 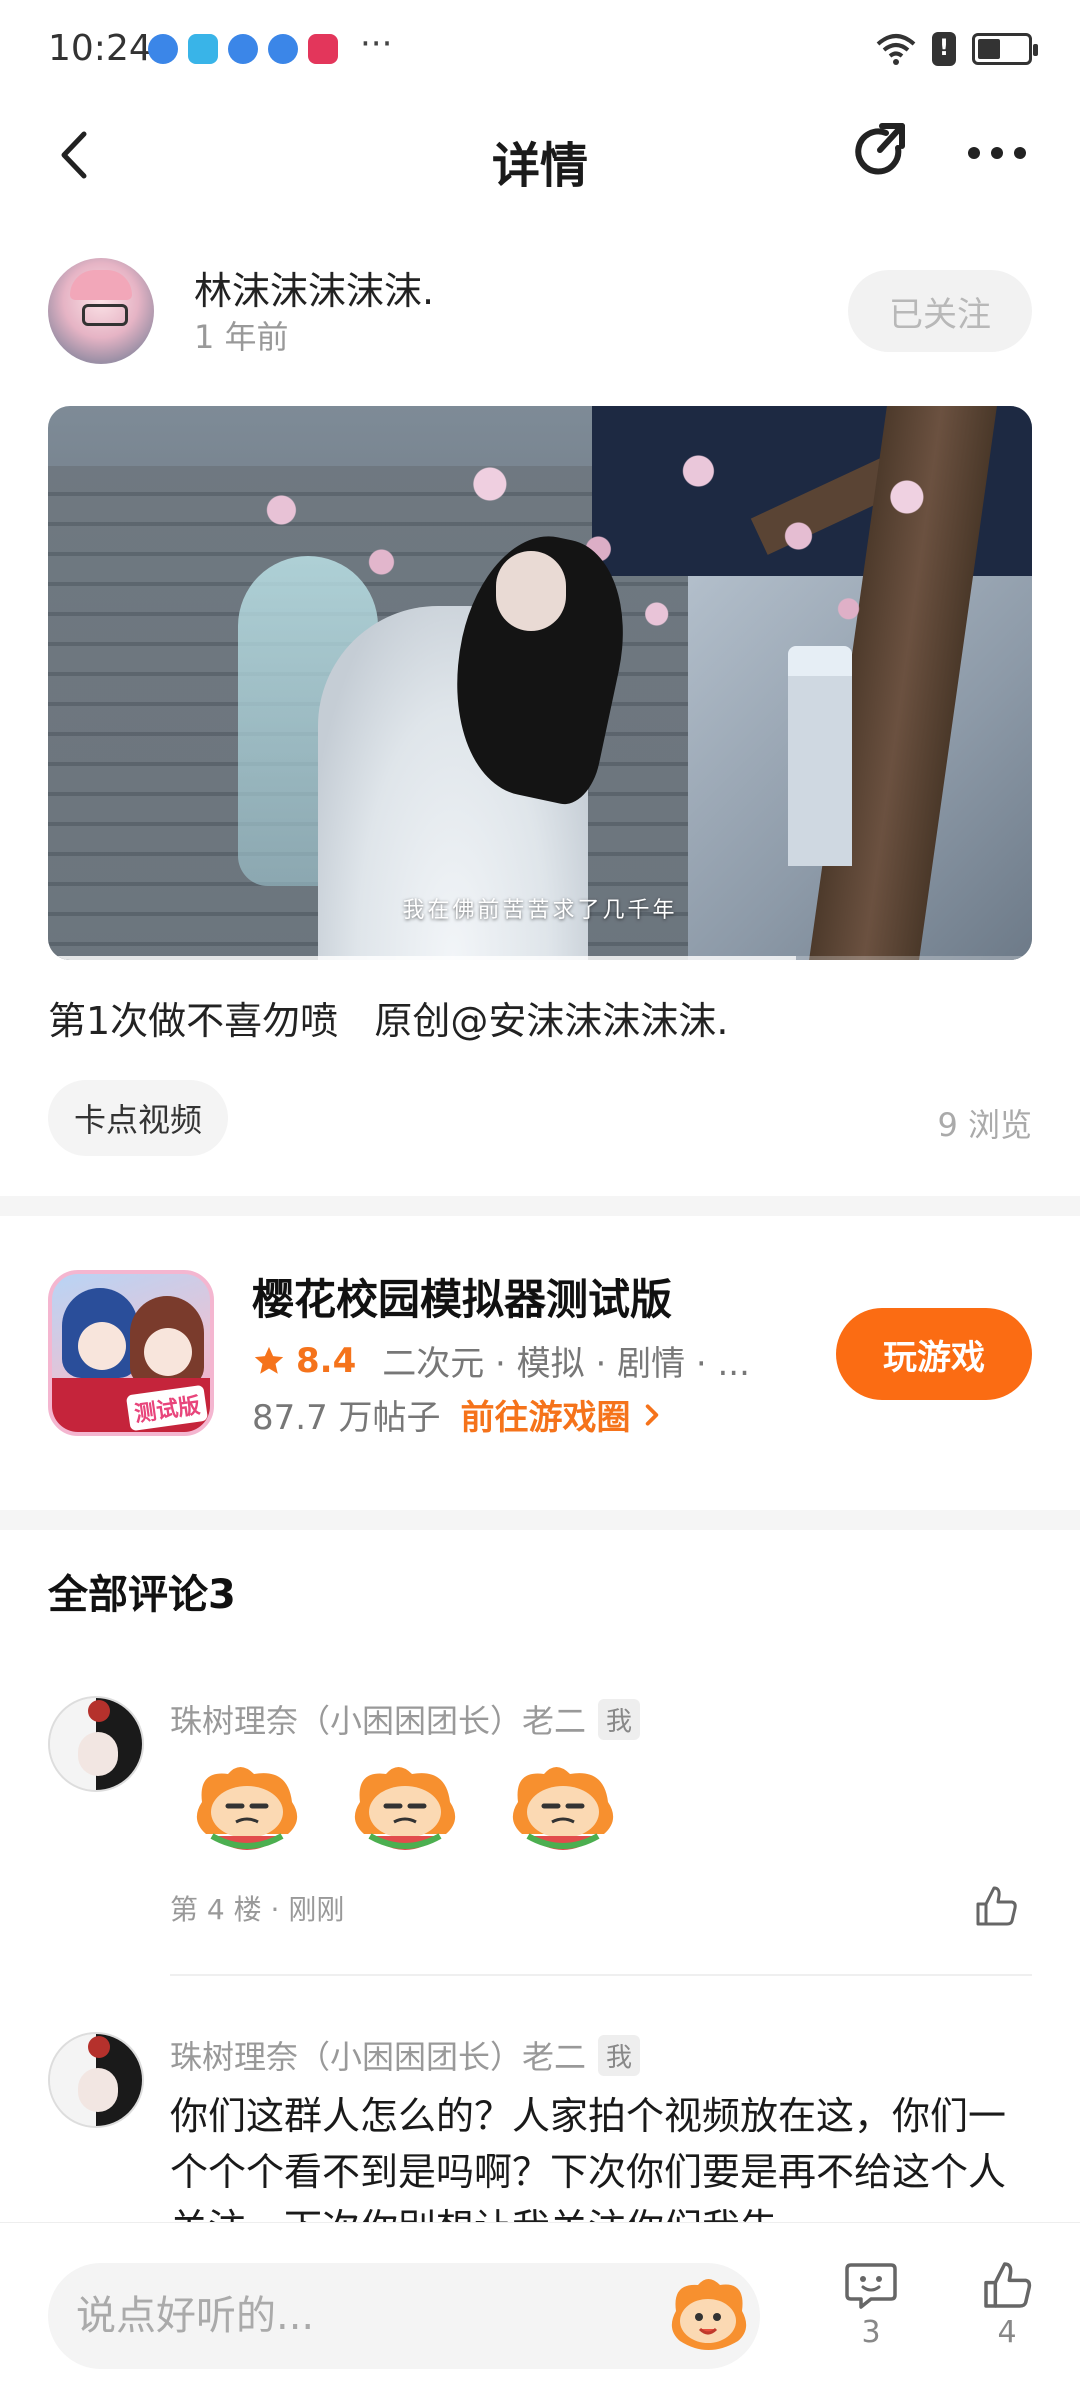 What do you see at coordinates (422, 958) in the screenshot?
I see `video-progress-fill` at bounding box center [422, 958].